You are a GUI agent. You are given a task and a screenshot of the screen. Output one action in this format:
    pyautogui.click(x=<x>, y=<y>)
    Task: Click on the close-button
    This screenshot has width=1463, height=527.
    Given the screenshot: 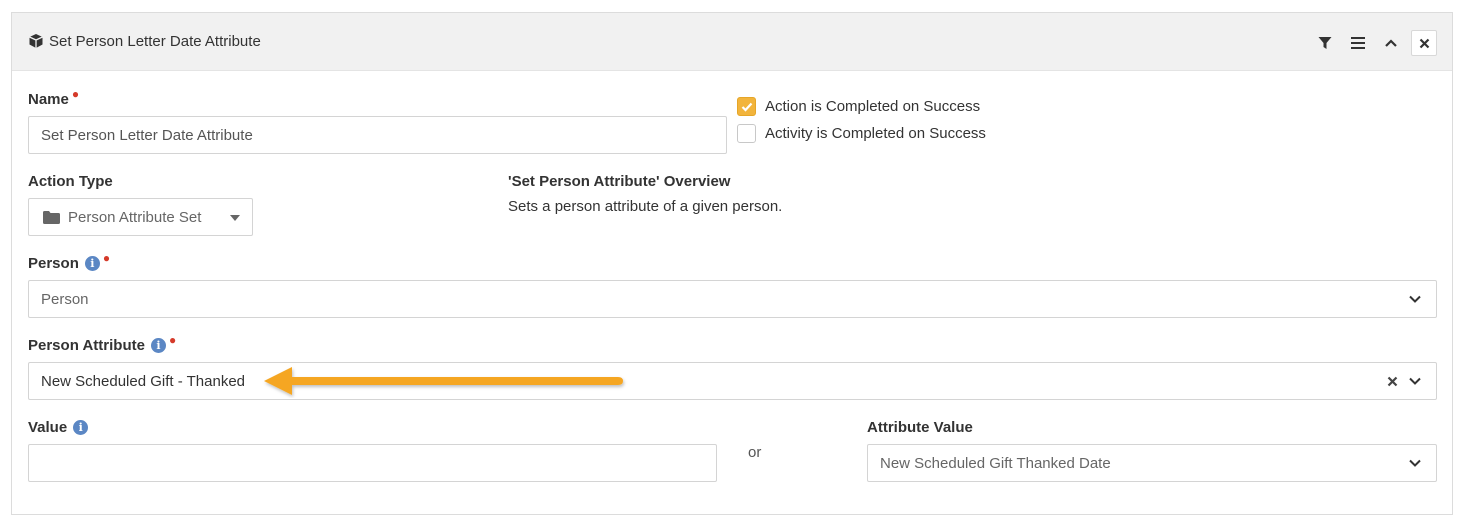 What is the action you would take?
    pyautogui.click(x=1424, y=43)
    